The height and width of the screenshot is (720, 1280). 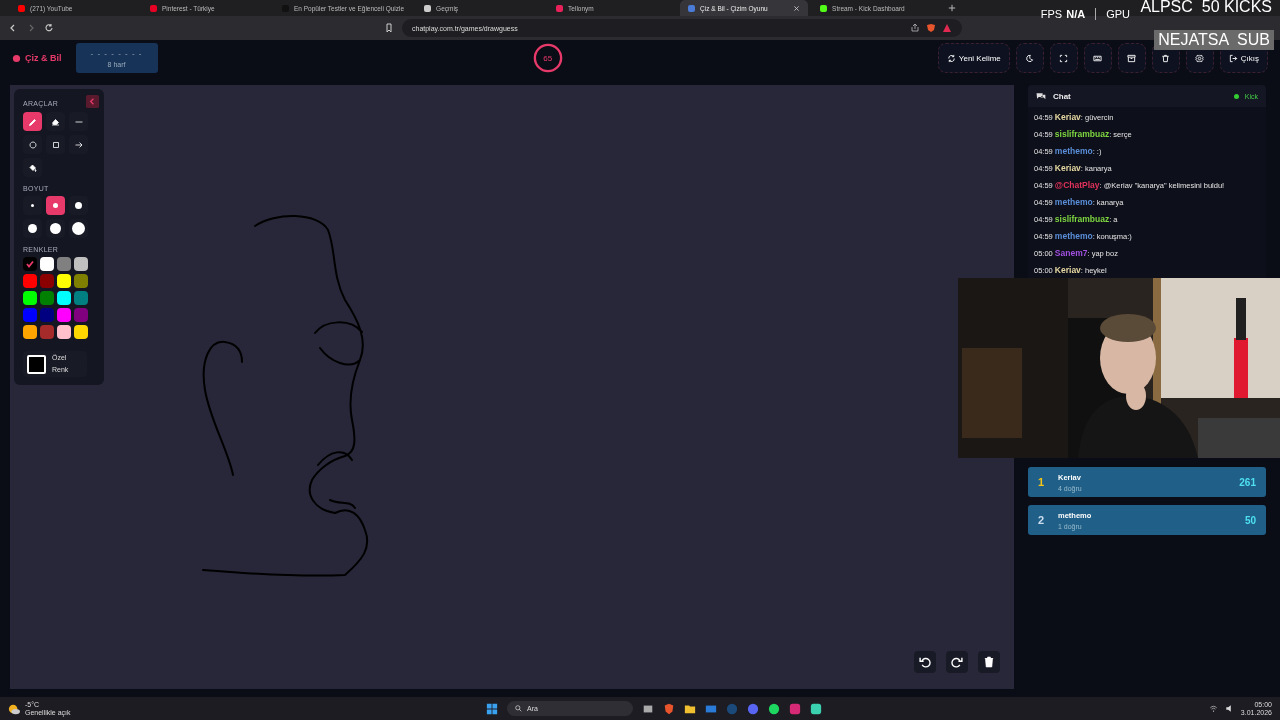 I want to click on keyboard-icon, so click(x=1097, y=58).